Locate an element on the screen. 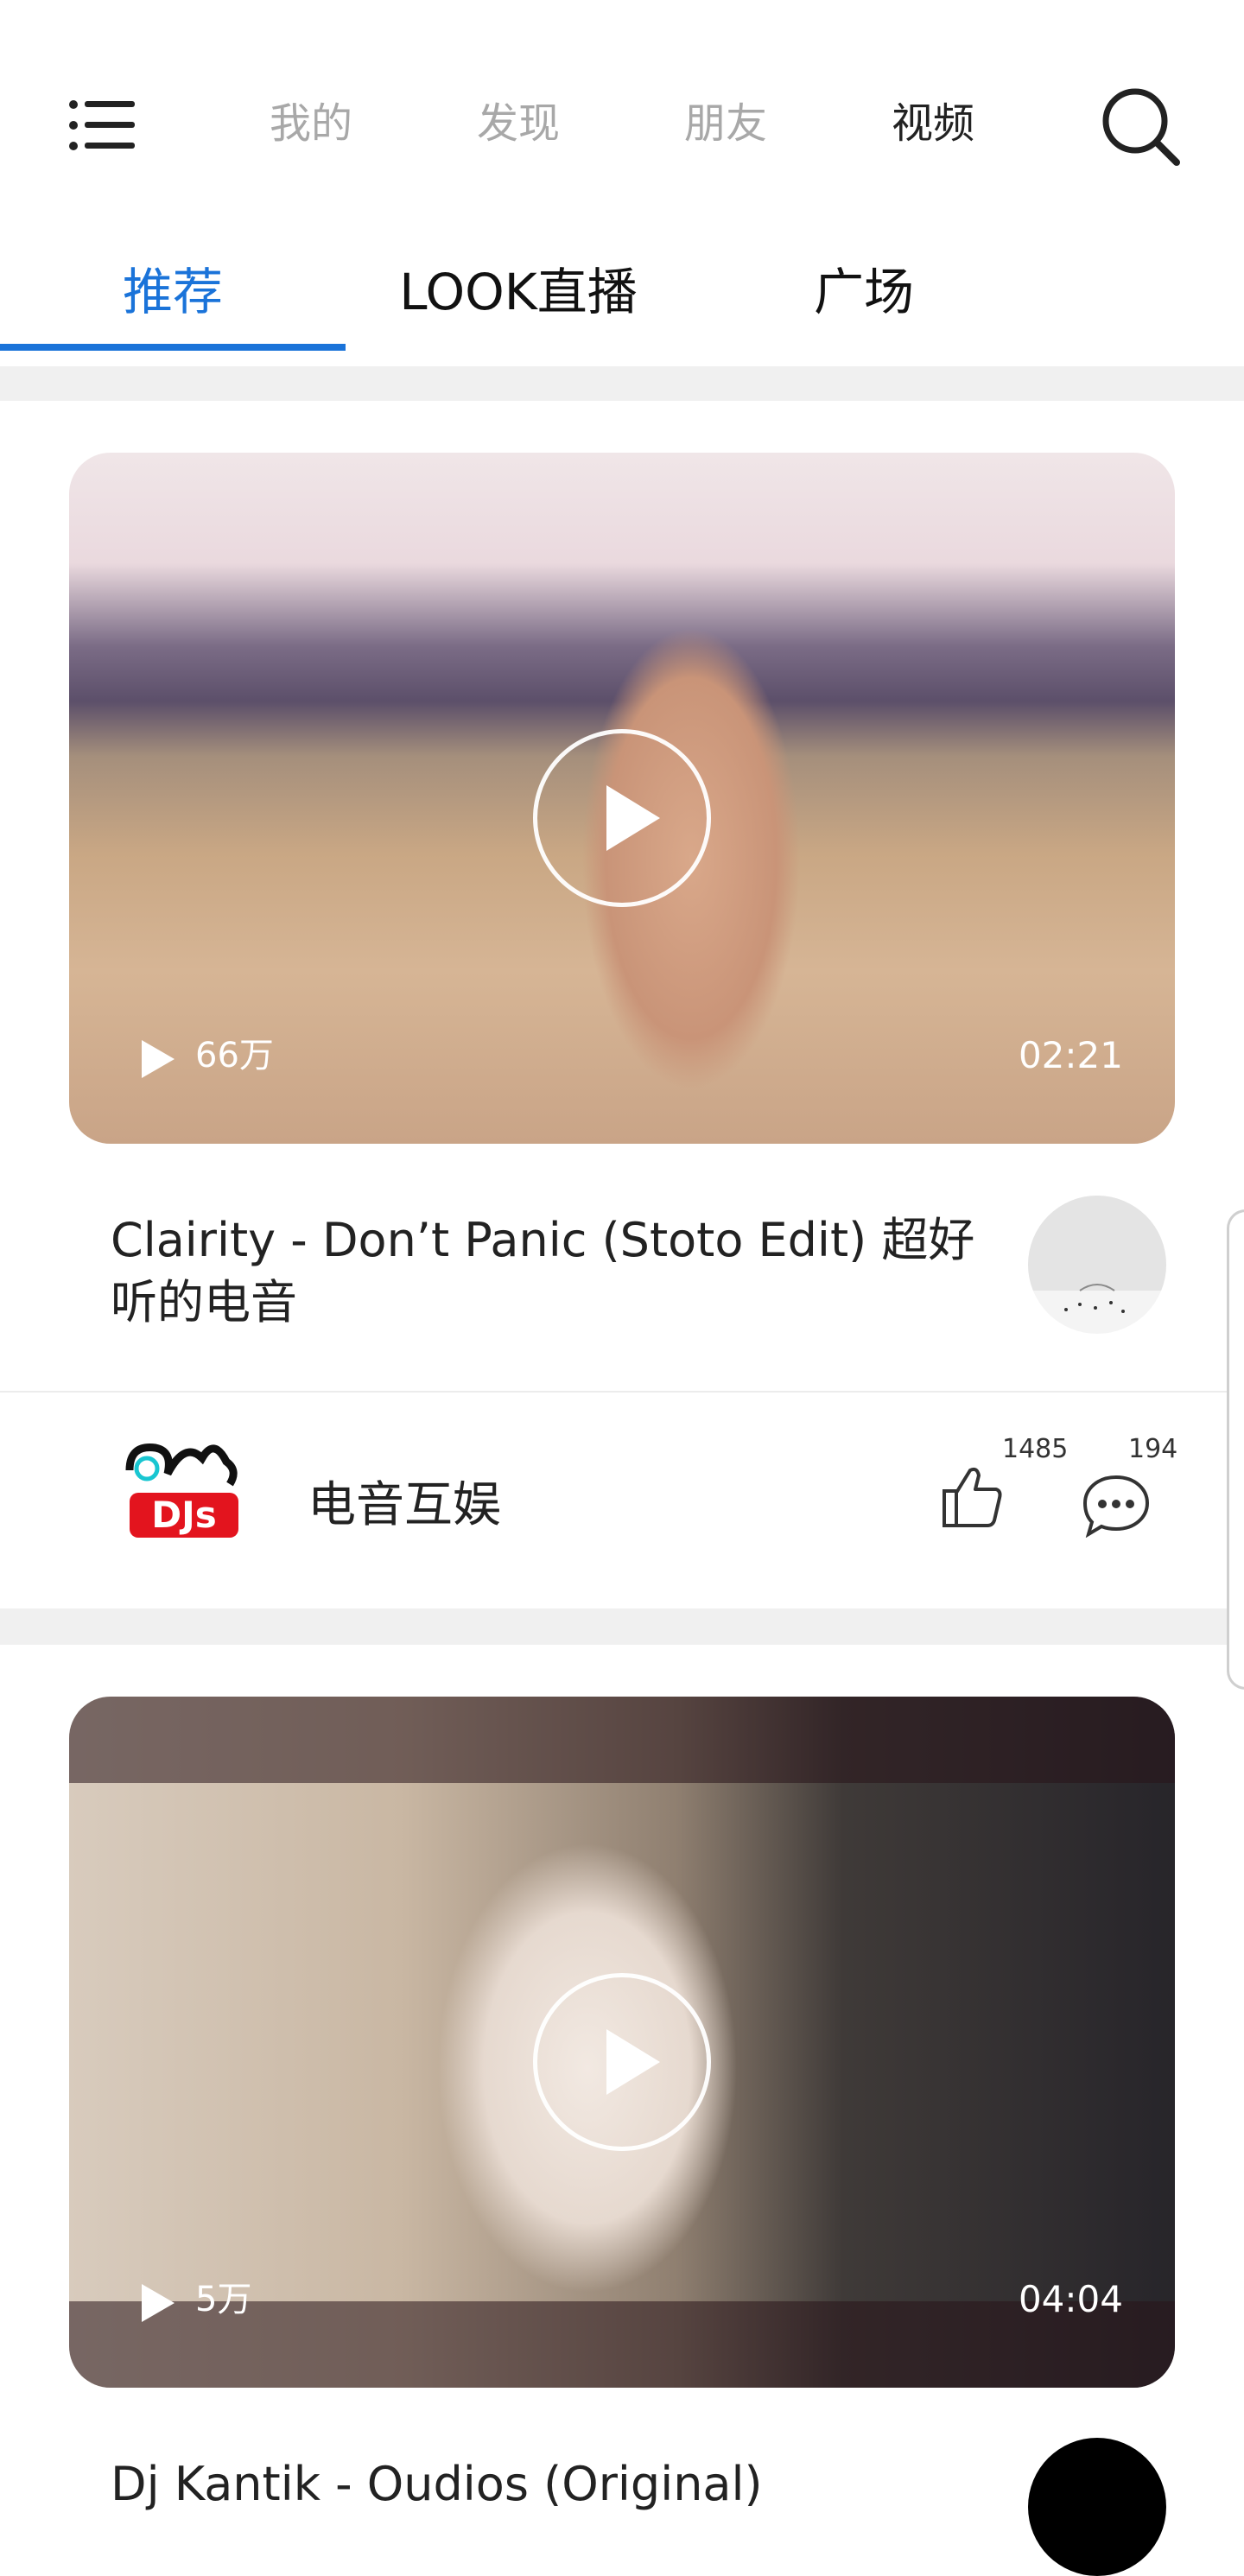 This screenshot has height=2576, width=1244. subtab-square: 广场 is located at coordinates (864, 292).